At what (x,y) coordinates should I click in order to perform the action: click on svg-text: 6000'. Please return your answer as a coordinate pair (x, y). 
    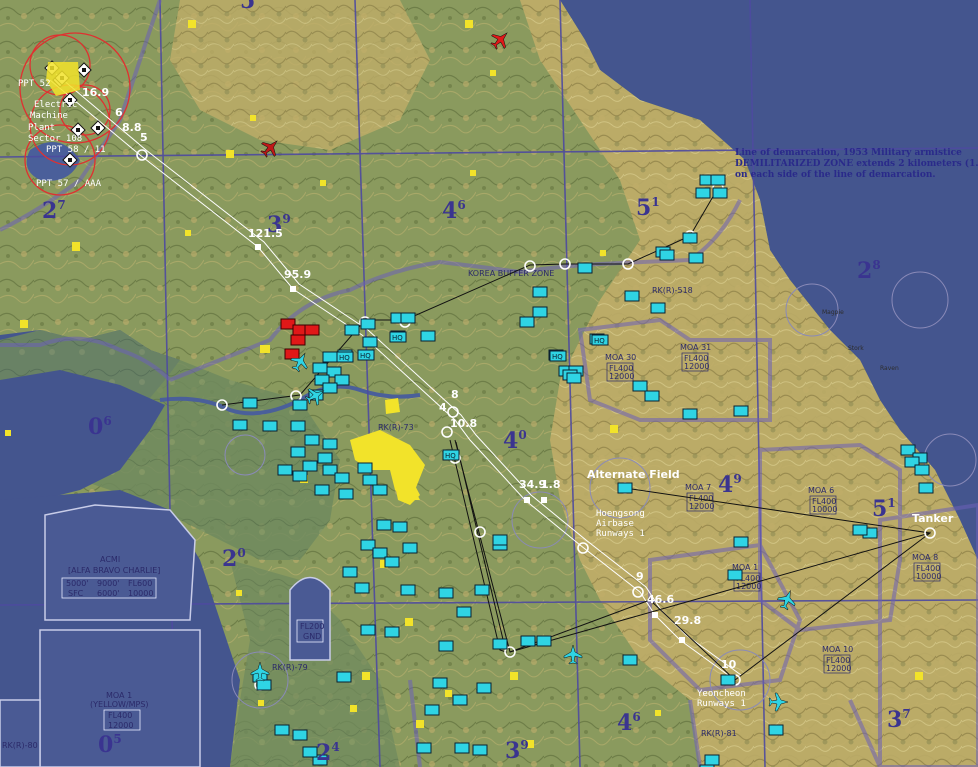
    Looking at the image, I should click on (108, 593).